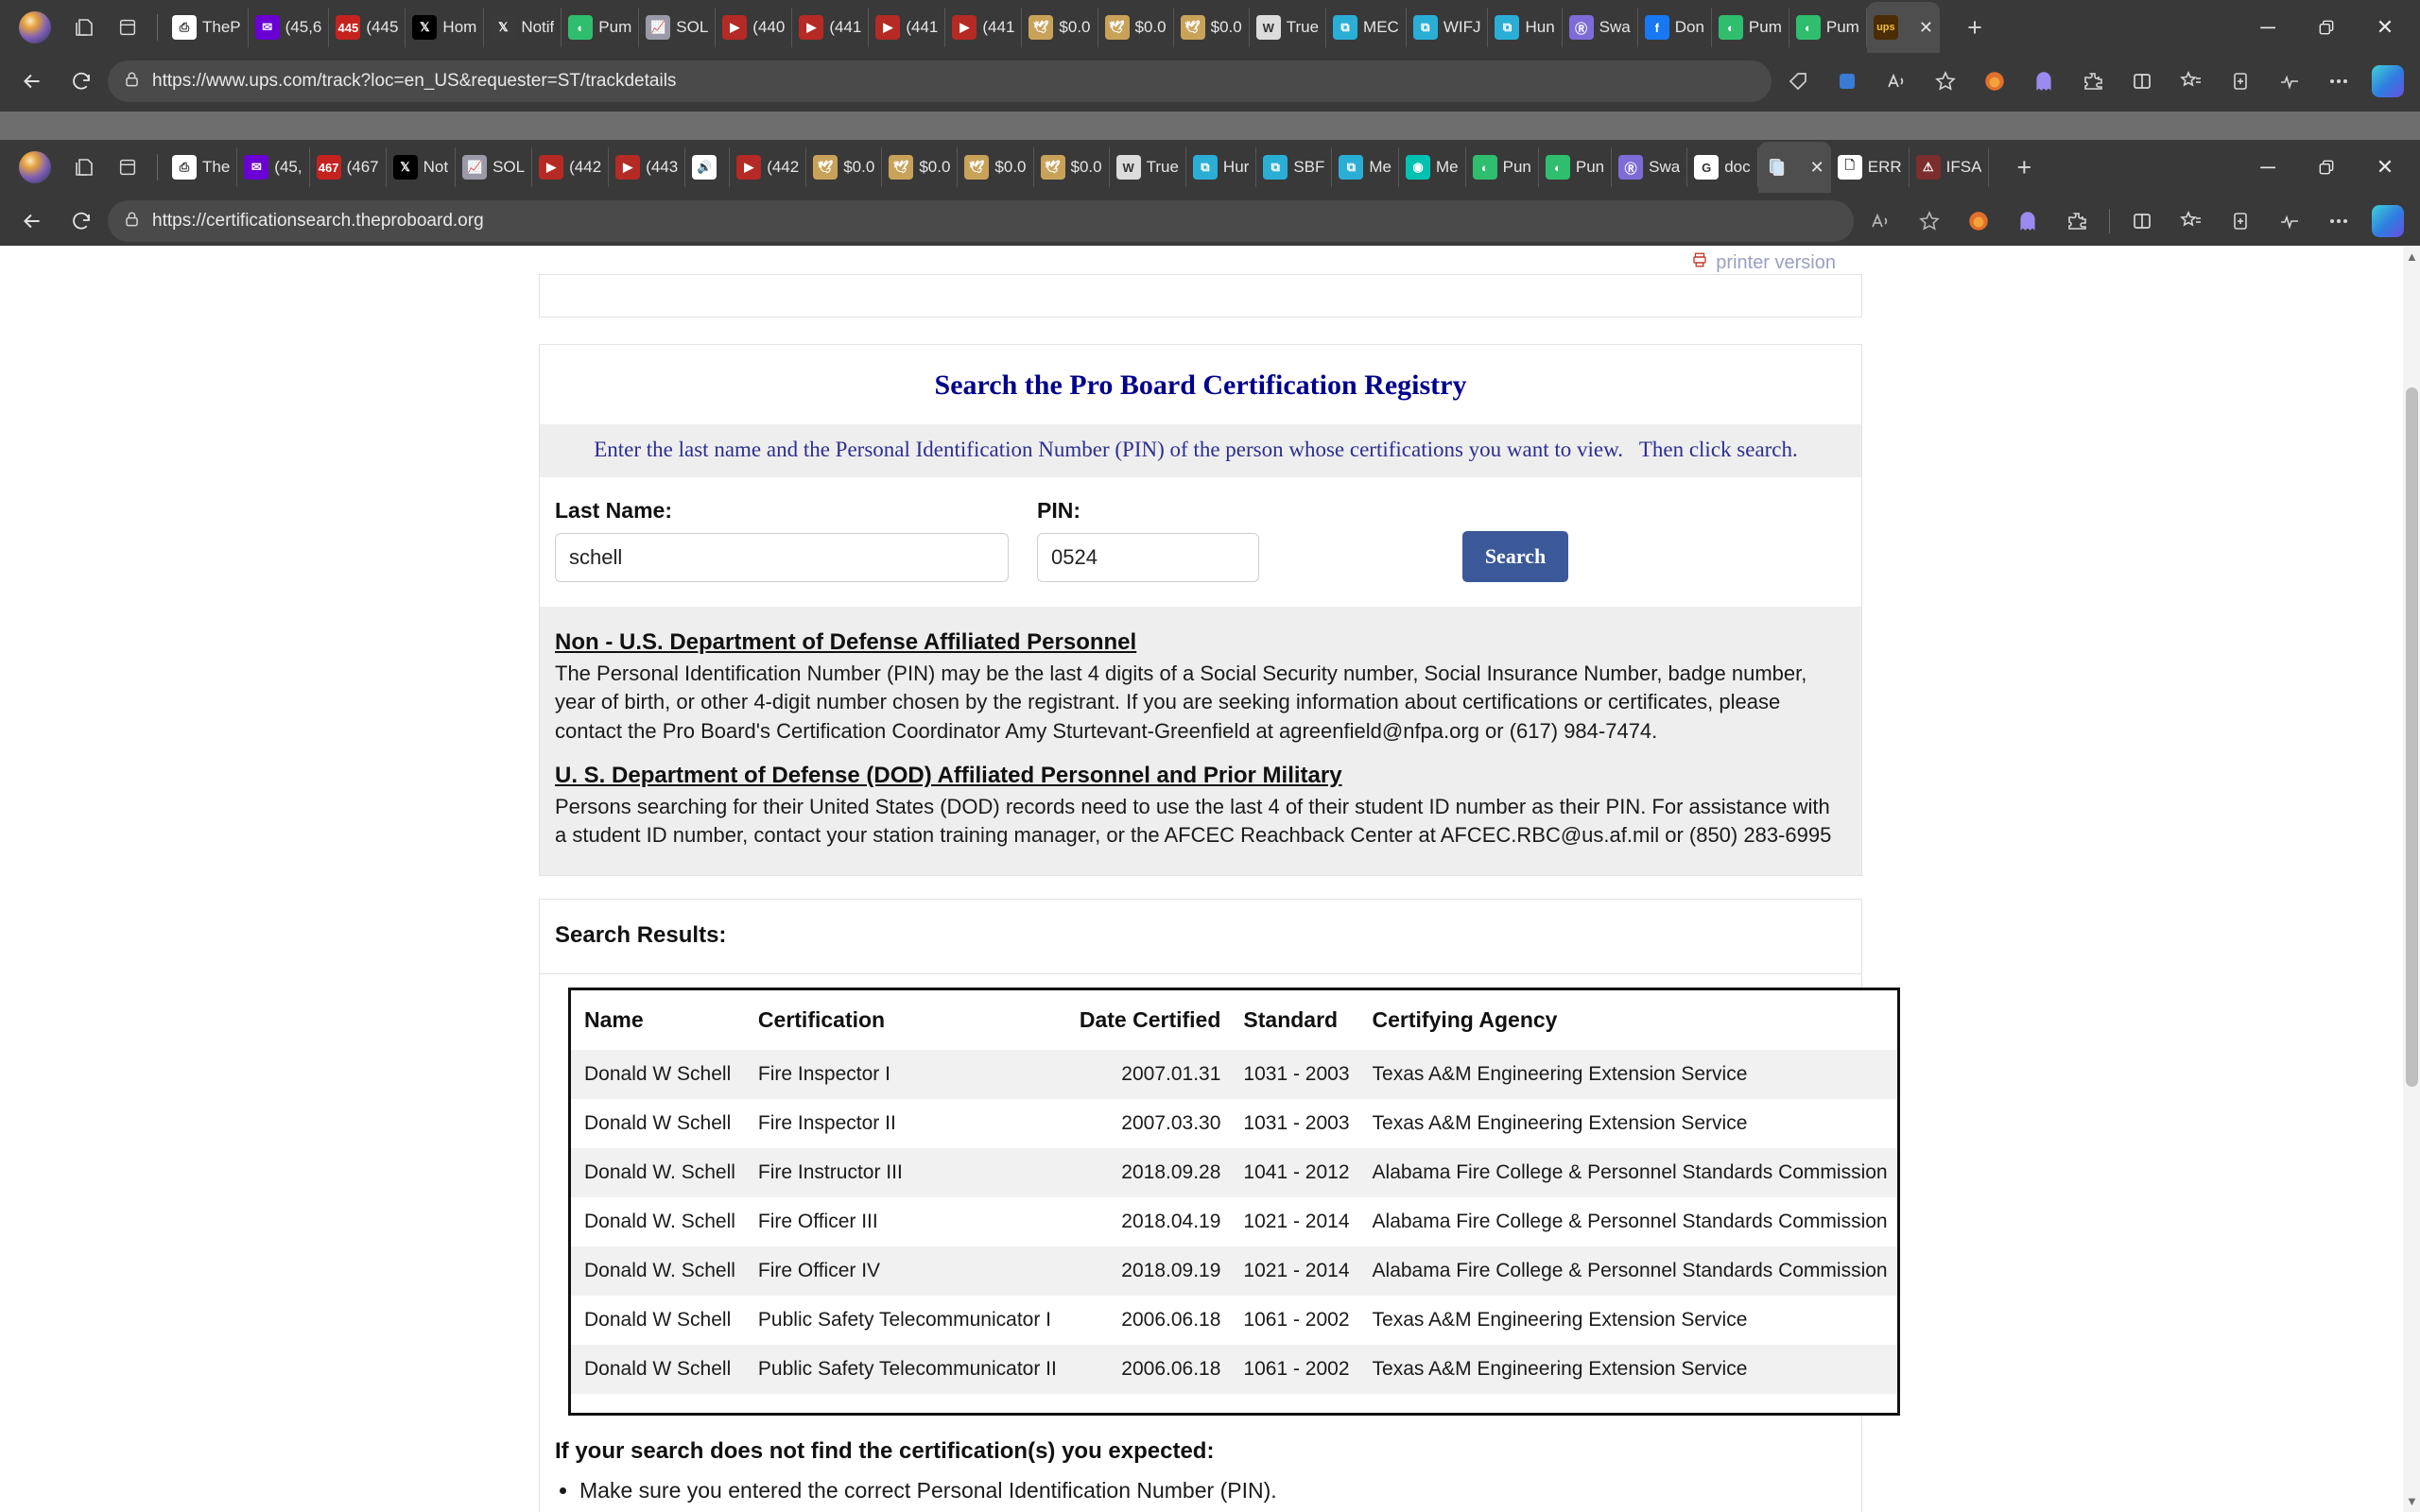  What do you see at coordinates (708, 167) in the screenshot?
I see `tab-speaker-playing-icon: 🔊` at bounding box center [708, 167].